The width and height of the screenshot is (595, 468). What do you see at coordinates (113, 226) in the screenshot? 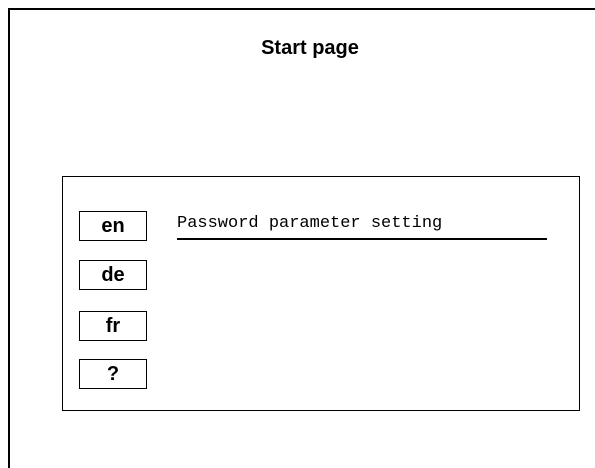
I see `language-button-en: en` at bounding box center [113, 226].